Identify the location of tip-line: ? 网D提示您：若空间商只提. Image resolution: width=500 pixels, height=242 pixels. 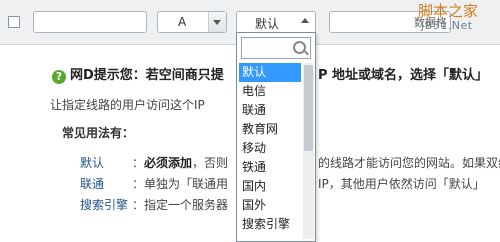
(138, 74).